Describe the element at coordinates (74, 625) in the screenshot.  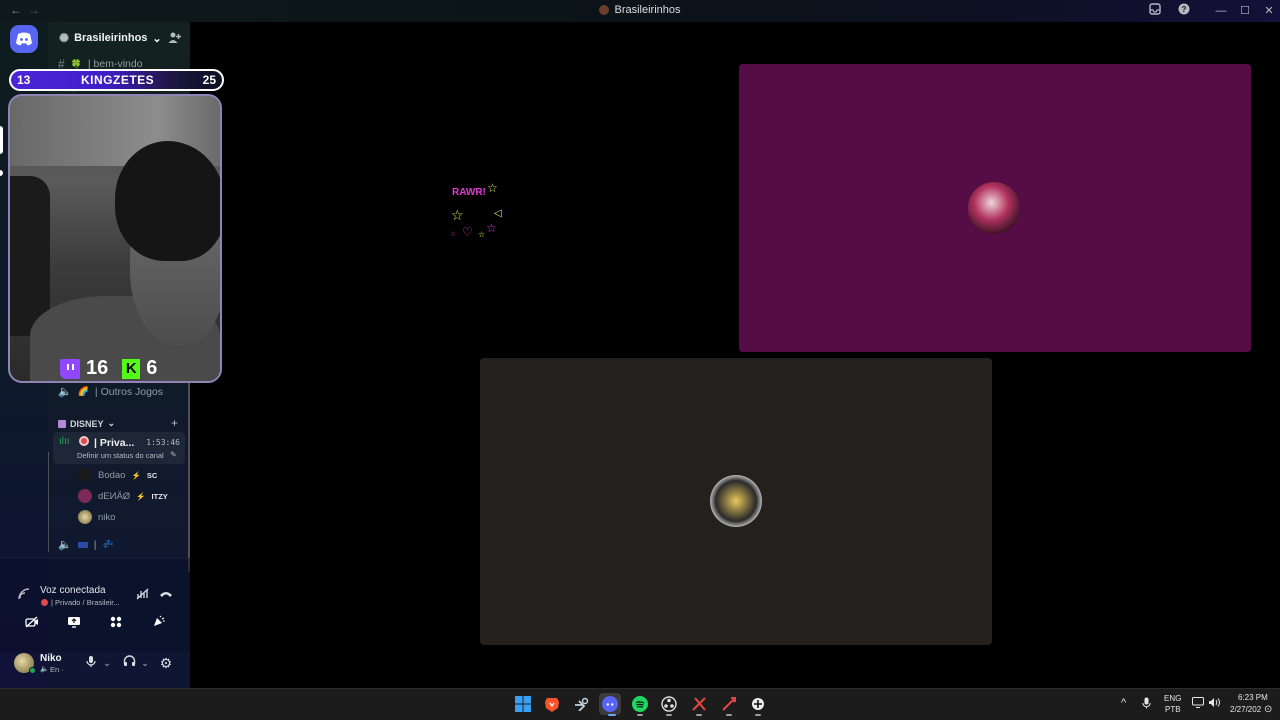
I see `screen-share-button` at that location.